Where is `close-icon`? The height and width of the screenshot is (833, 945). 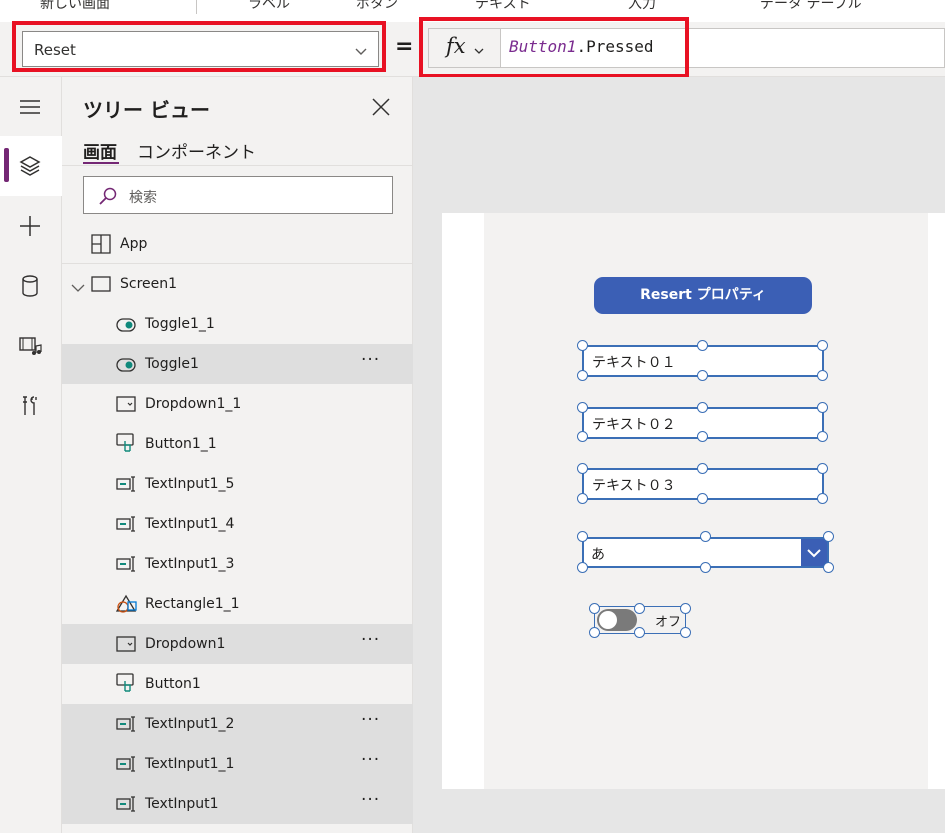 close-icon is located at coordinates (381, 109).